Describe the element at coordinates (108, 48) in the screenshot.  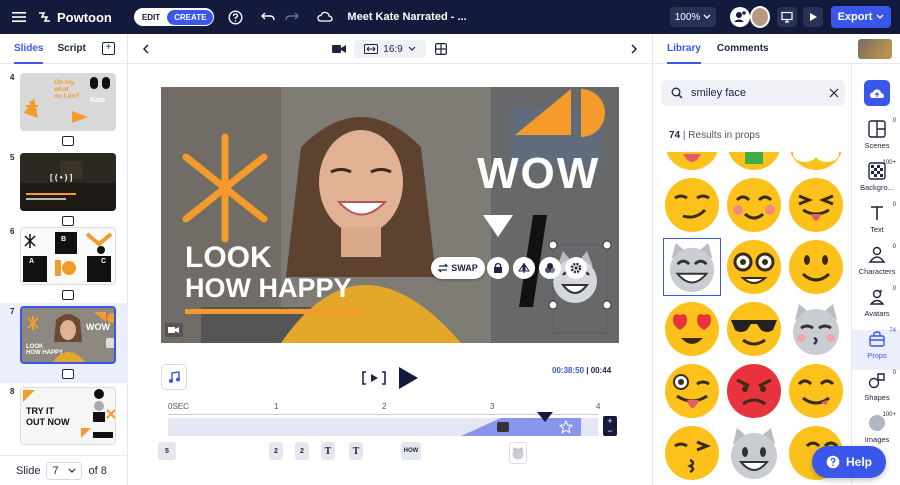
I see `add-slide-icon: +` at that location.